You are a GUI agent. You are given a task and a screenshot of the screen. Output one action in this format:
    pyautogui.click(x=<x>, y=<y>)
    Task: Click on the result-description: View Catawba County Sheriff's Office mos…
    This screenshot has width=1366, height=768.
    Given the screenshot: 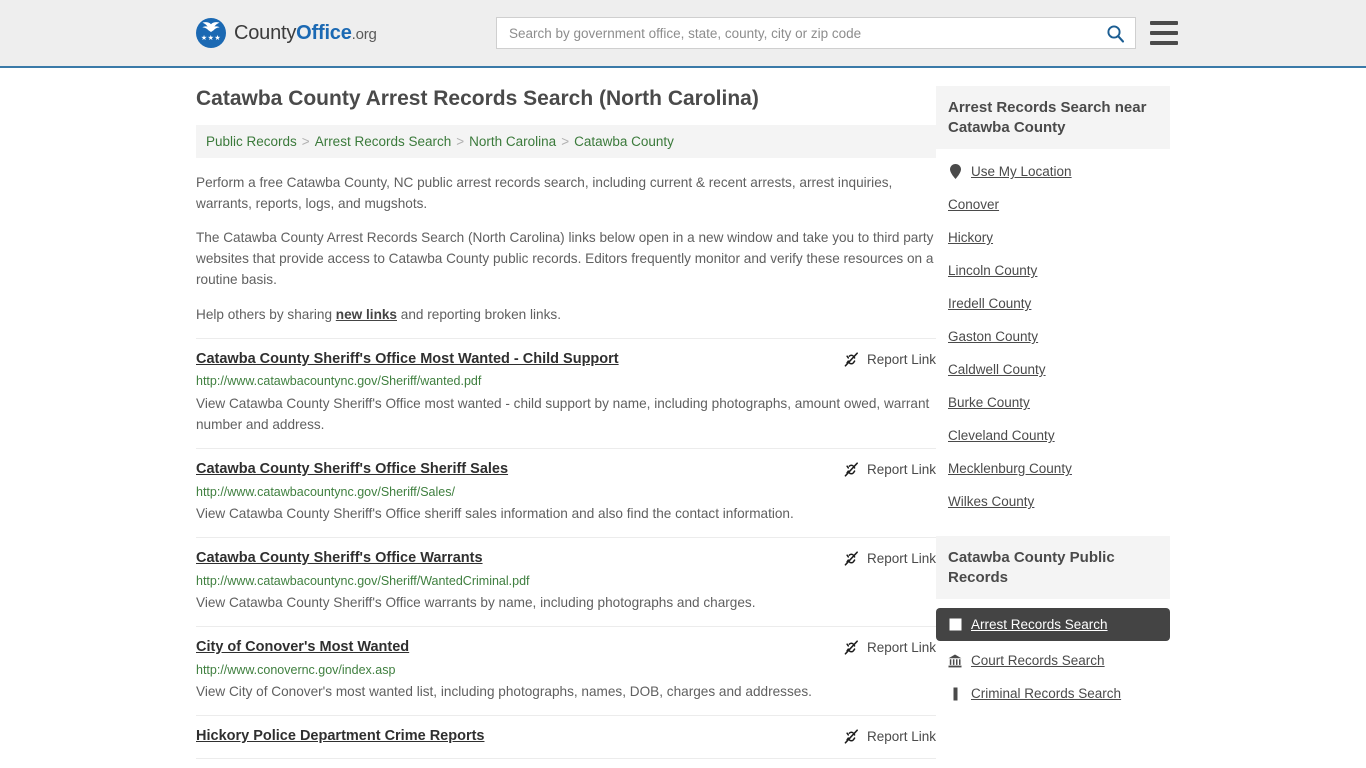 What is the action you would take?
    pyautogui.click(x=563, y=414)
    